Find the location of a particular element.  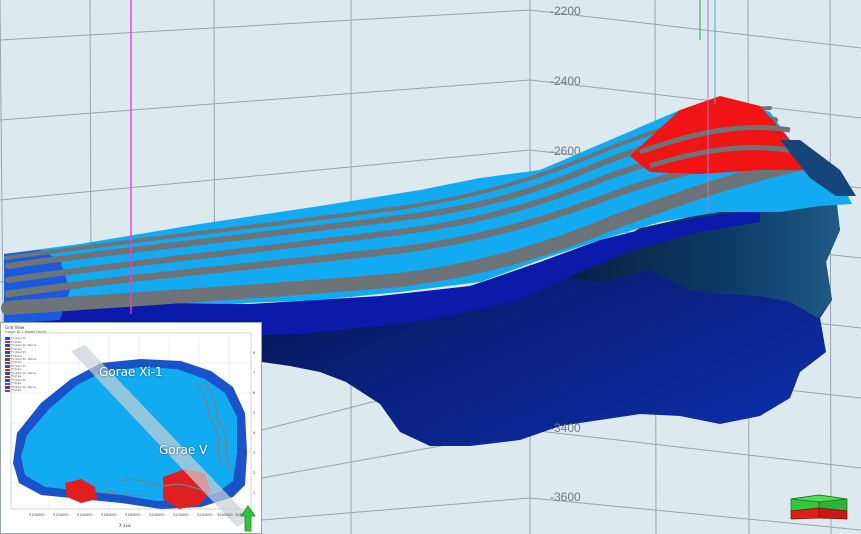

y-tick: 5 is located at coordinates (254, 413).